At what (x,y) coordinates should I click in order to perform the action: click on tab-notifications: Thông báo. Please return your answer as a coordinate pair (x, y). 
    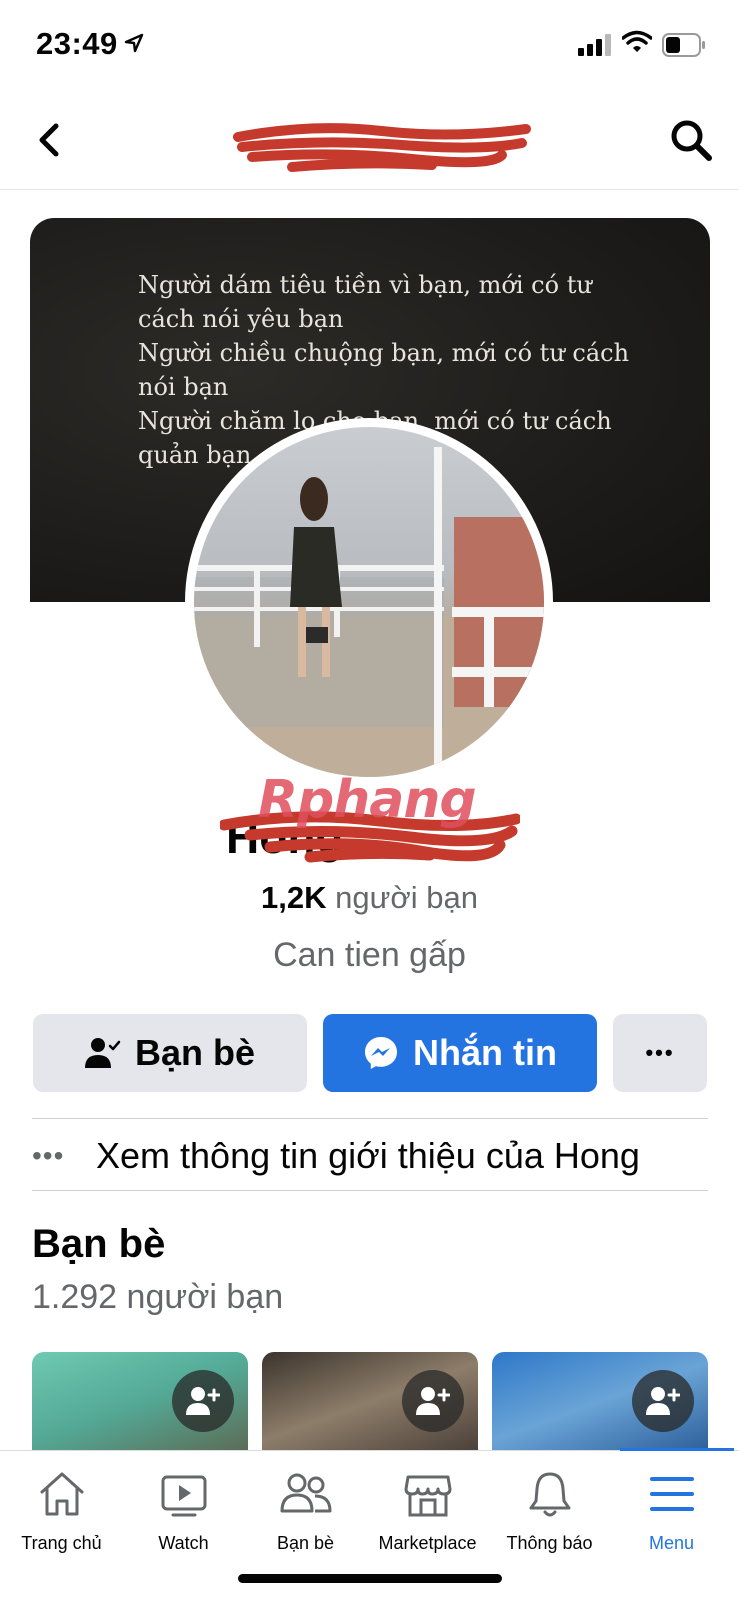
    Looking at the image, I should click on (549, 1511).